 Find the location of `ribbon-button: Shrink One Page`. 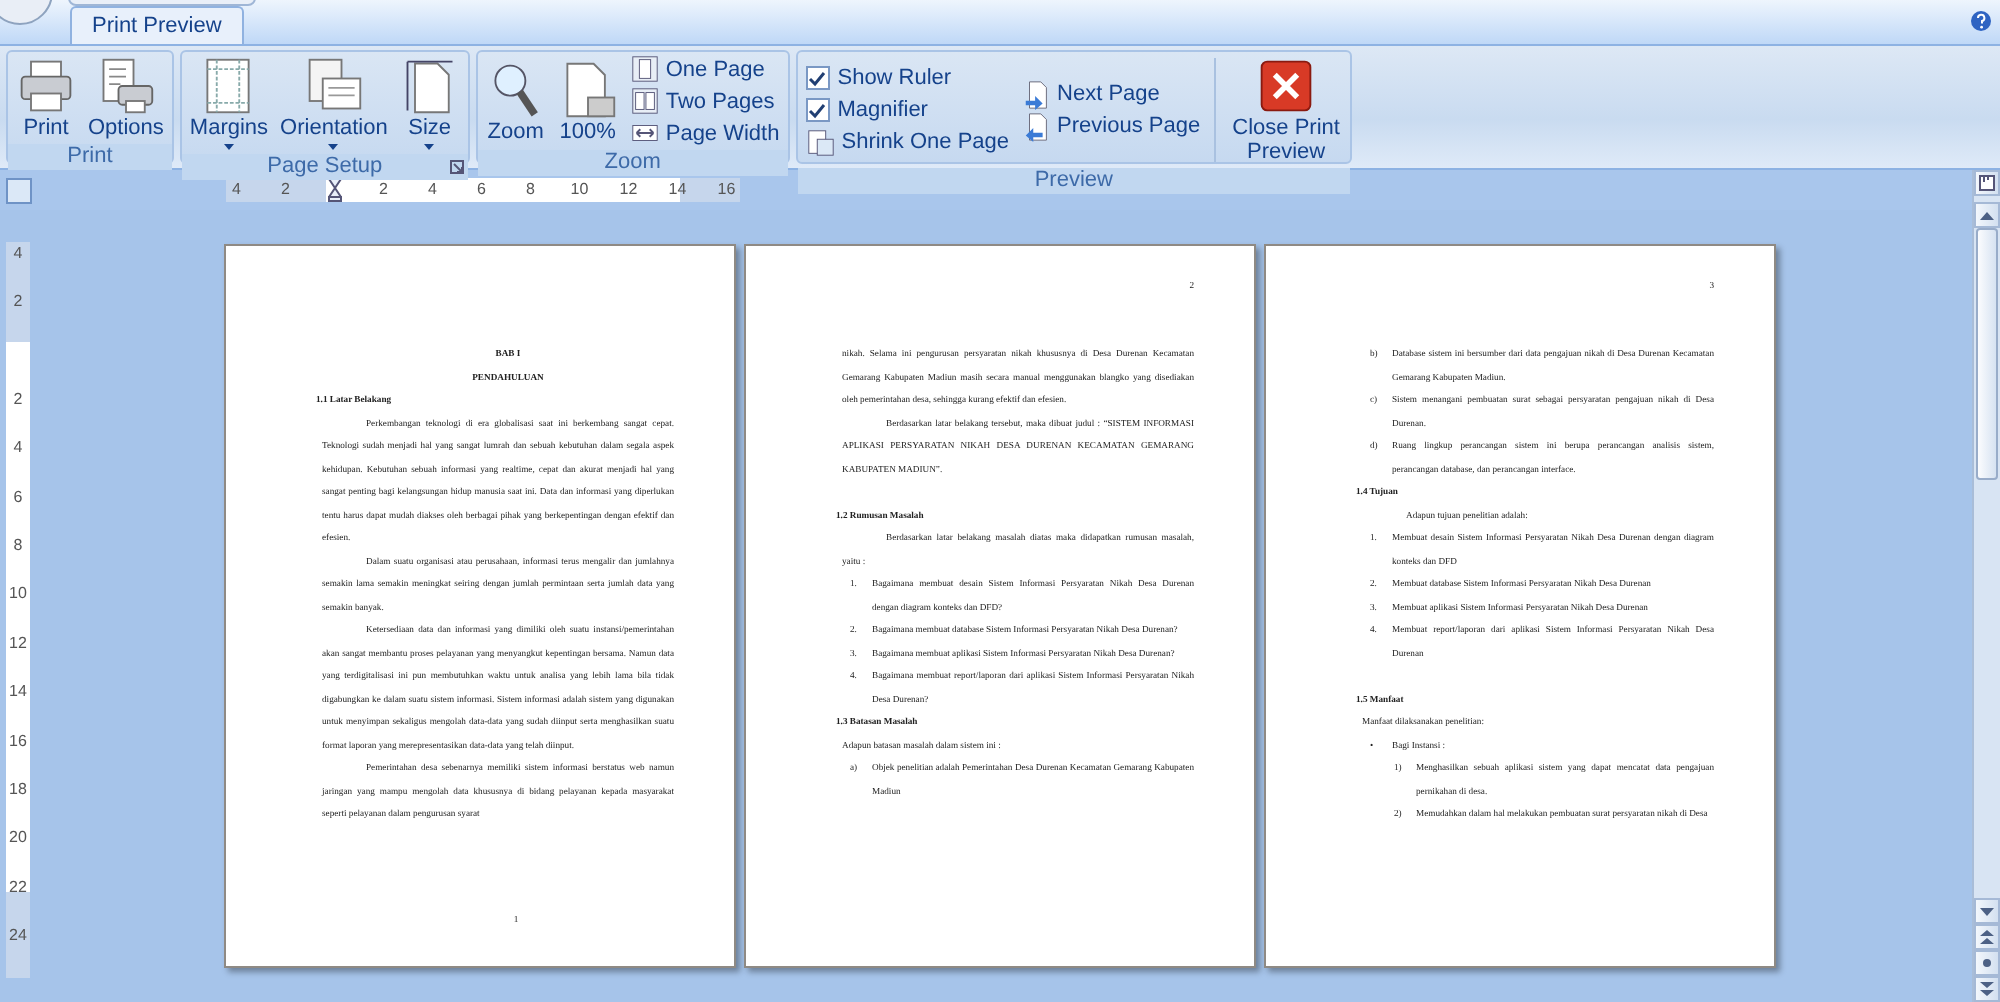

ribbon-button: Shrink One Page is located at coordinates (907, 142).